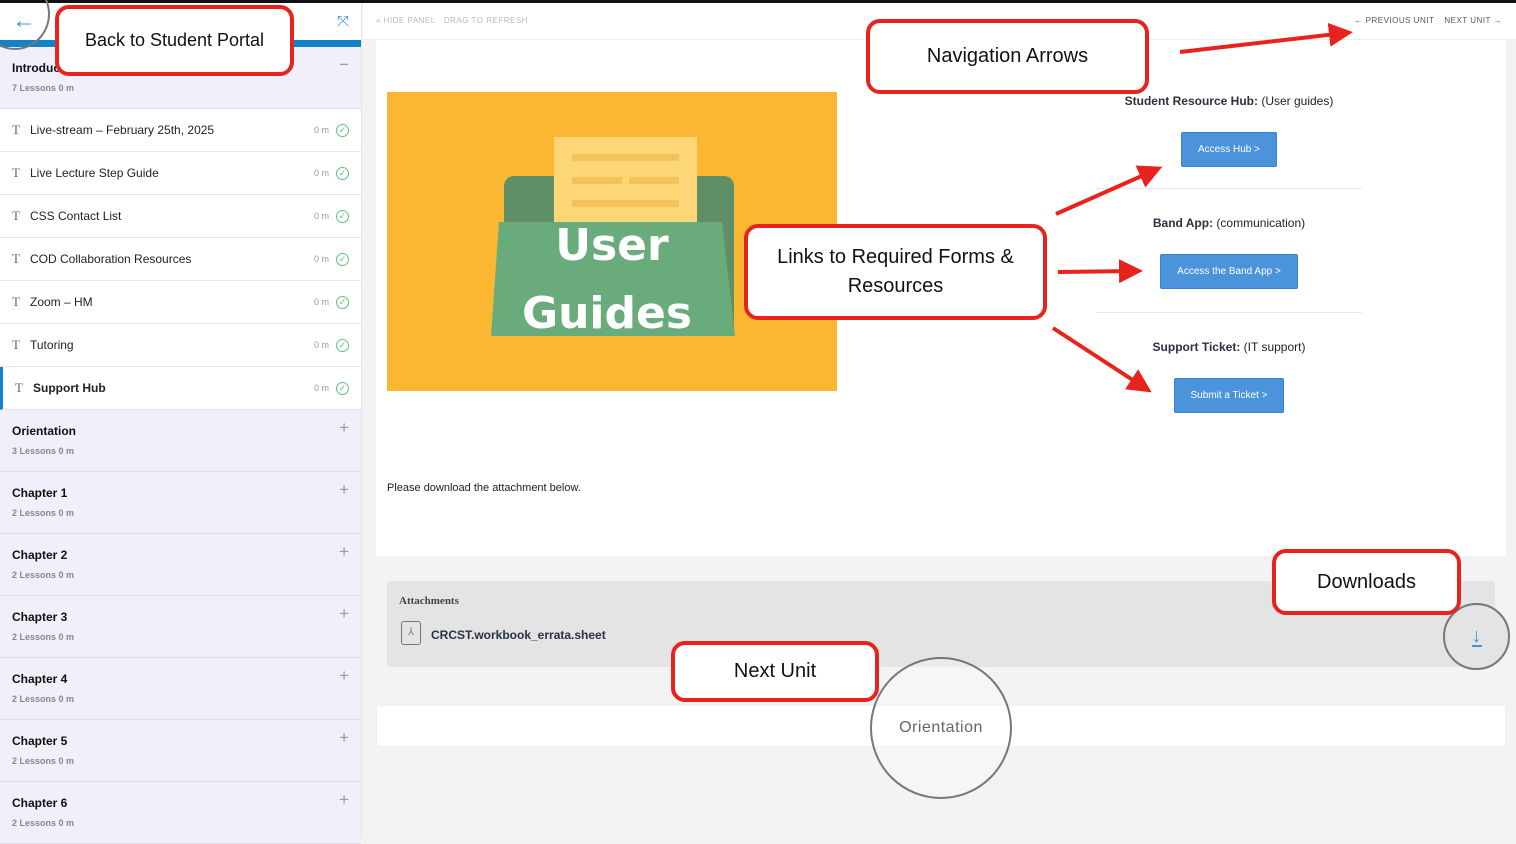  Describe the element at coordinates (52, 345) in the screenshot. I see `lesson-title: Tutoring` at that location.